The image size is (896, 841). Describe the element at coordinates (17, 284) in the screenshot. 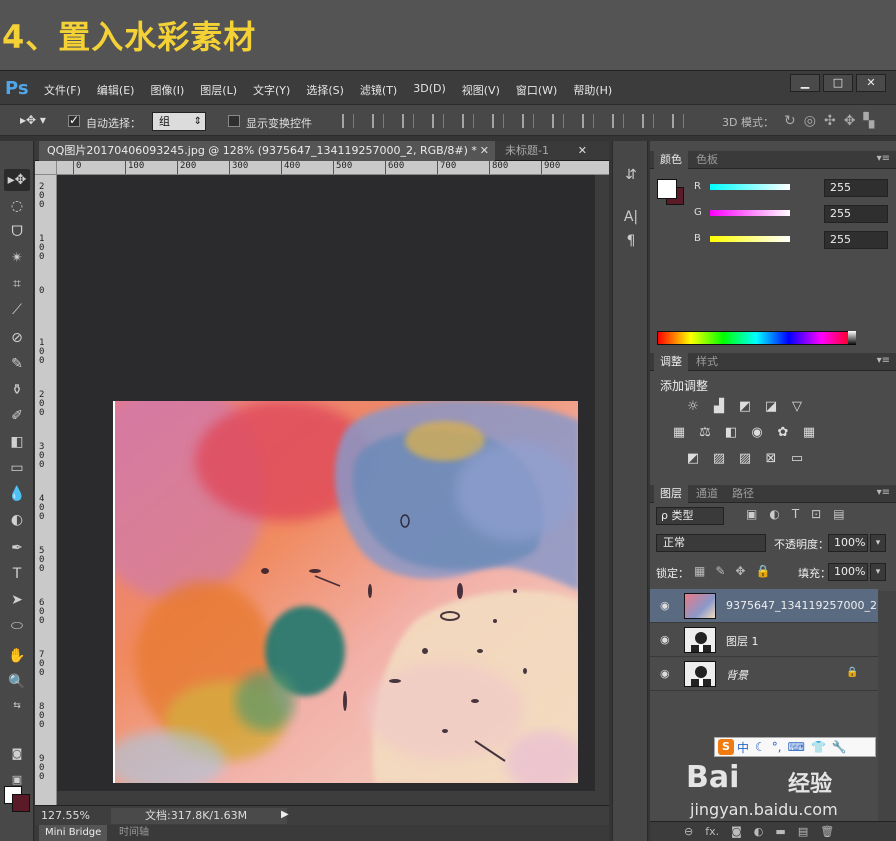

I see `crop-tool-icon: ⌗` at that location.